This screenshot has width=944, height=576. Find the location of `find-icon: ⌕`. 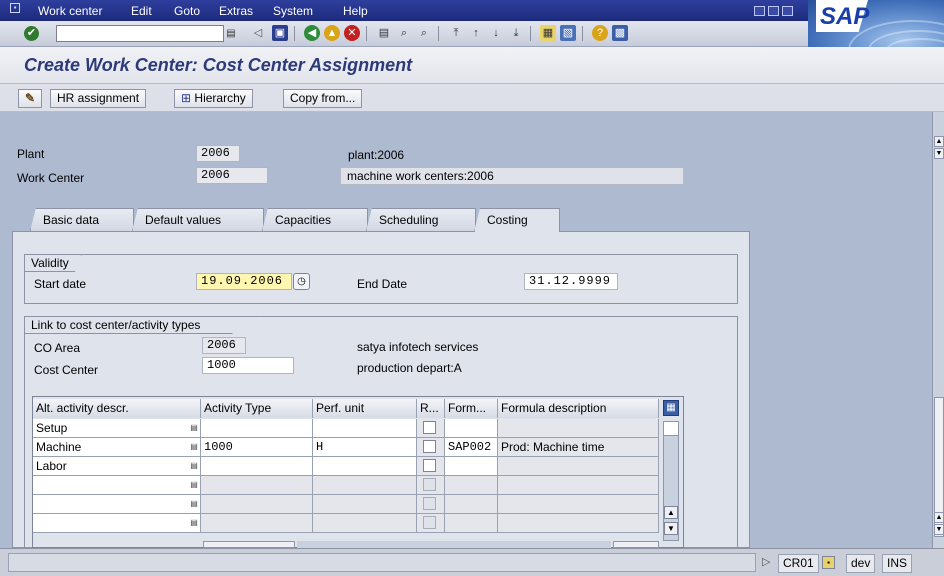

find-icon: ⌕ is located at coordinates (404, 33).